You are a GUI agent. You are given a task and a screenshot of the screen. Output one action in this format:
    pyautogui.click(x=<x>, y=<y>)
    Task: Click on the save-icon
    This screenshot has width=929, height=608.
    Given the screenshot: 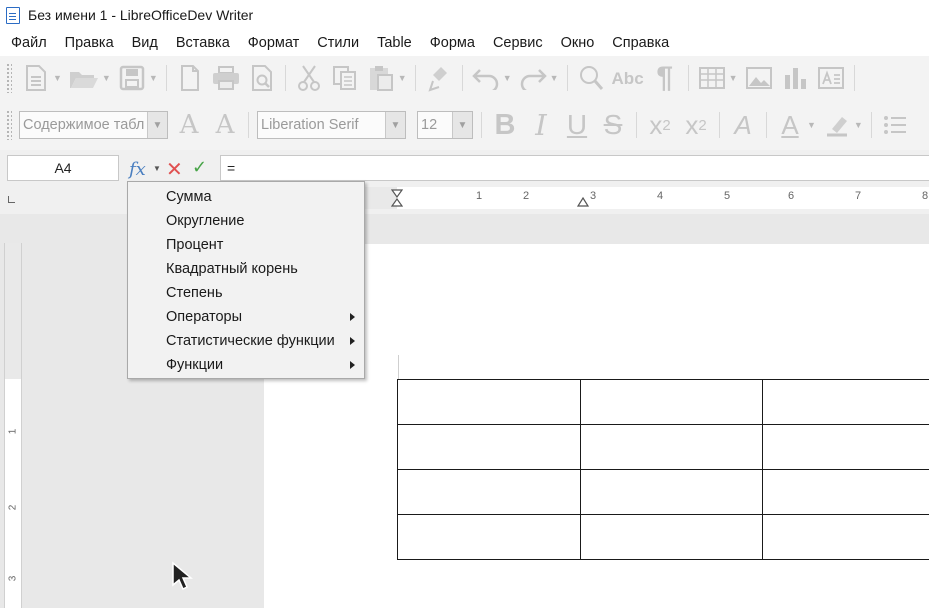 What is the action you would take?
    pyautogui.click(x=132, y=78)
    